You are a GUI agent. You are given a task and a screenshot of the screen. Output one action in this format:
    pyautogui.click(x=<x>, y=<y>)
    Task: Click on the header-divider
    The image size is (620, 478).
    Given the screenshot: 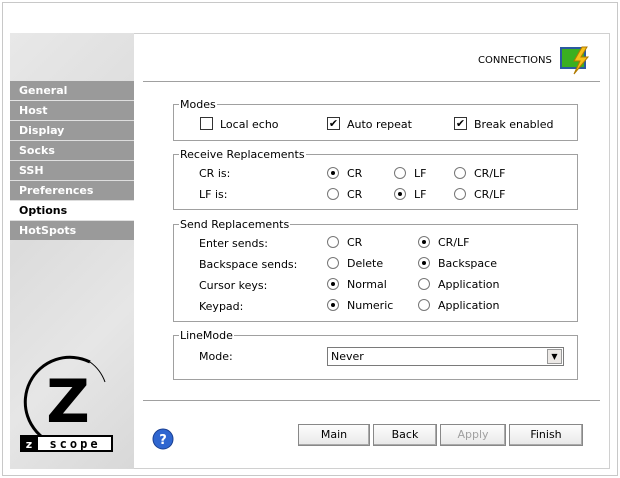 What is the action you would take?
    pyautogui.click(x=371, y=81)
    